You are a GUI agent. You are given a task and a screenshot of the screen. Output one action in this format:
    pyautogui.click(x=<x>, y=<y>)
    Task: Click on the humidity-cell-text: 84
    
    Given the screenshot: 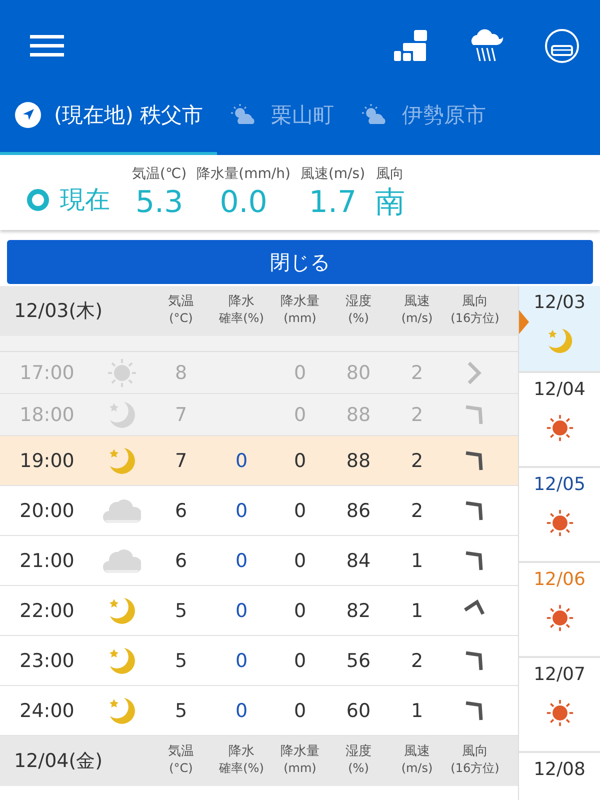 What is the action you would take?
    pyautogui.click(x=358, y=561)
    